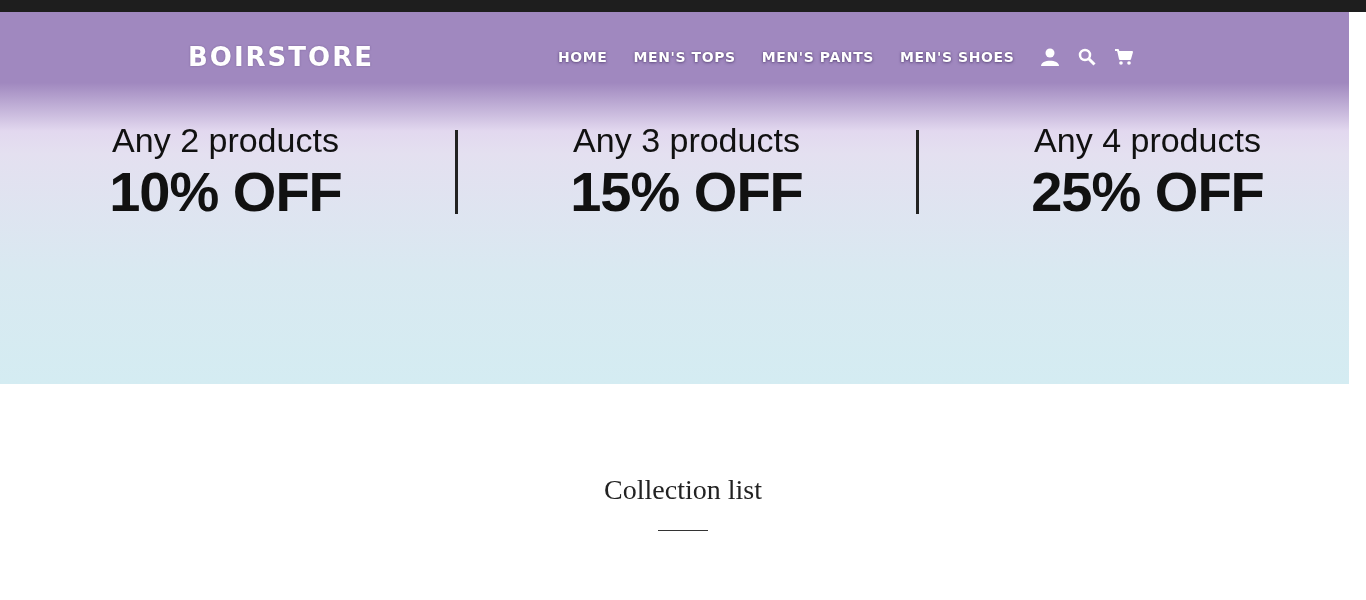 This screenshot has height=600, width=1366. What do you see at coordinates (225, 192) in the screenshot?
I see `offer-discount: 10% OFF` at bounding box center [225, 192].